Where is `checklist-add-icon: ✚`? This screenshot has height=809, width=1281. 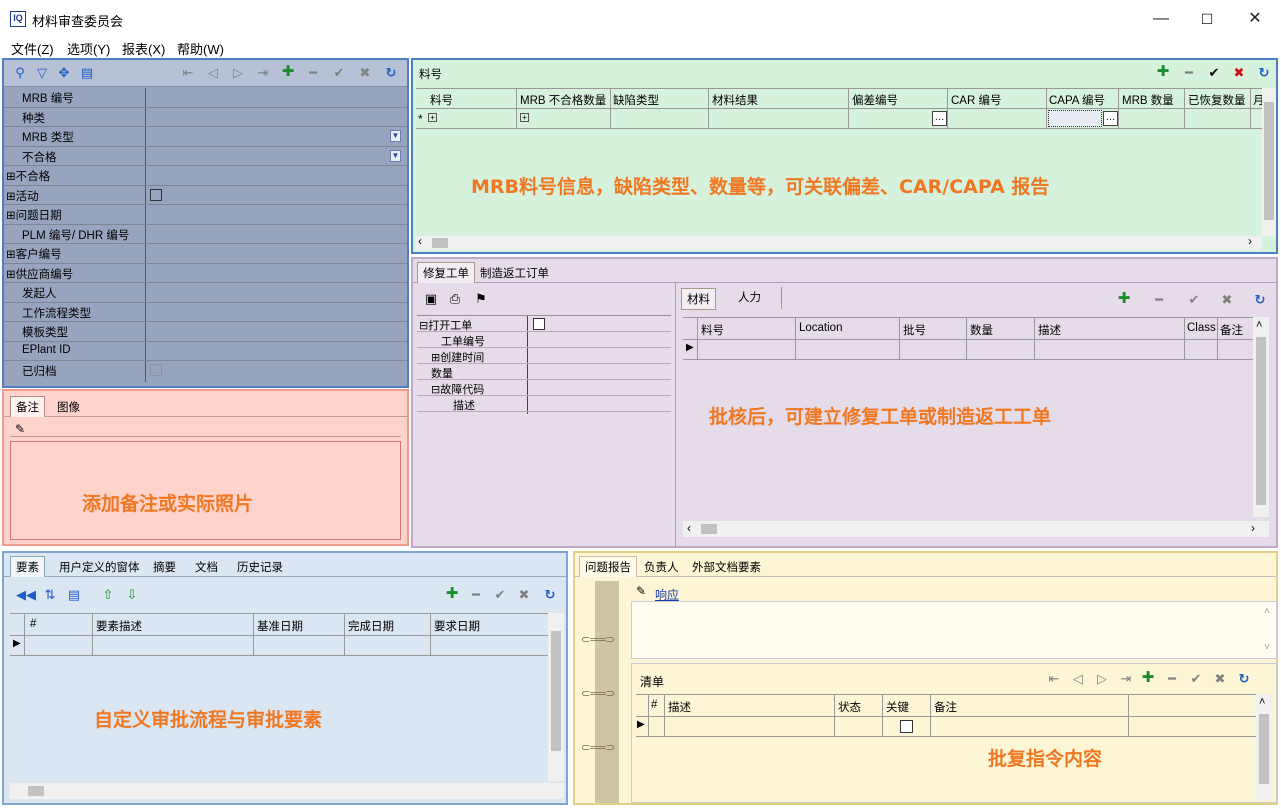
checklist-add-icon: ✚ is located at coordinates (1148, 678).